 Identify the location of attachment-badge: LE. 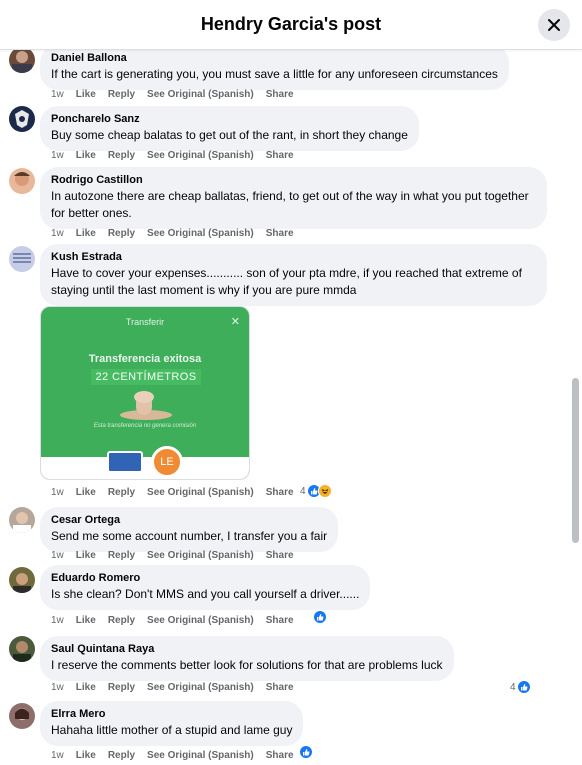
(167, 462).